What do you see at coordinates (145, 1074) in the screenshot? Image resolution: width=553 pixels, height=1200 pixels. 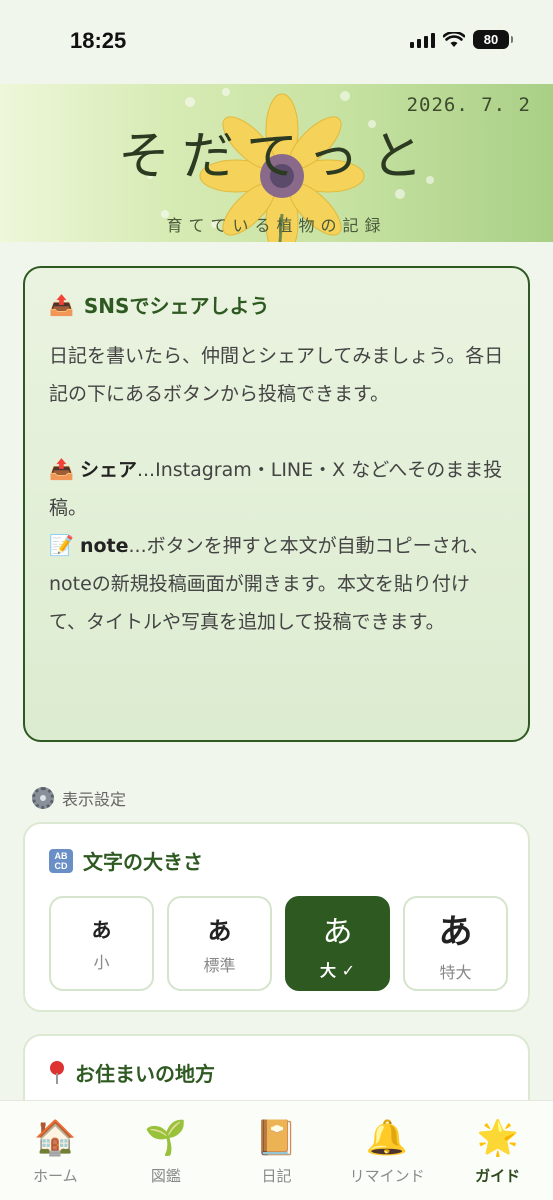 I see `region-title: お住まいの地方` at bounding box center [145, 1074].